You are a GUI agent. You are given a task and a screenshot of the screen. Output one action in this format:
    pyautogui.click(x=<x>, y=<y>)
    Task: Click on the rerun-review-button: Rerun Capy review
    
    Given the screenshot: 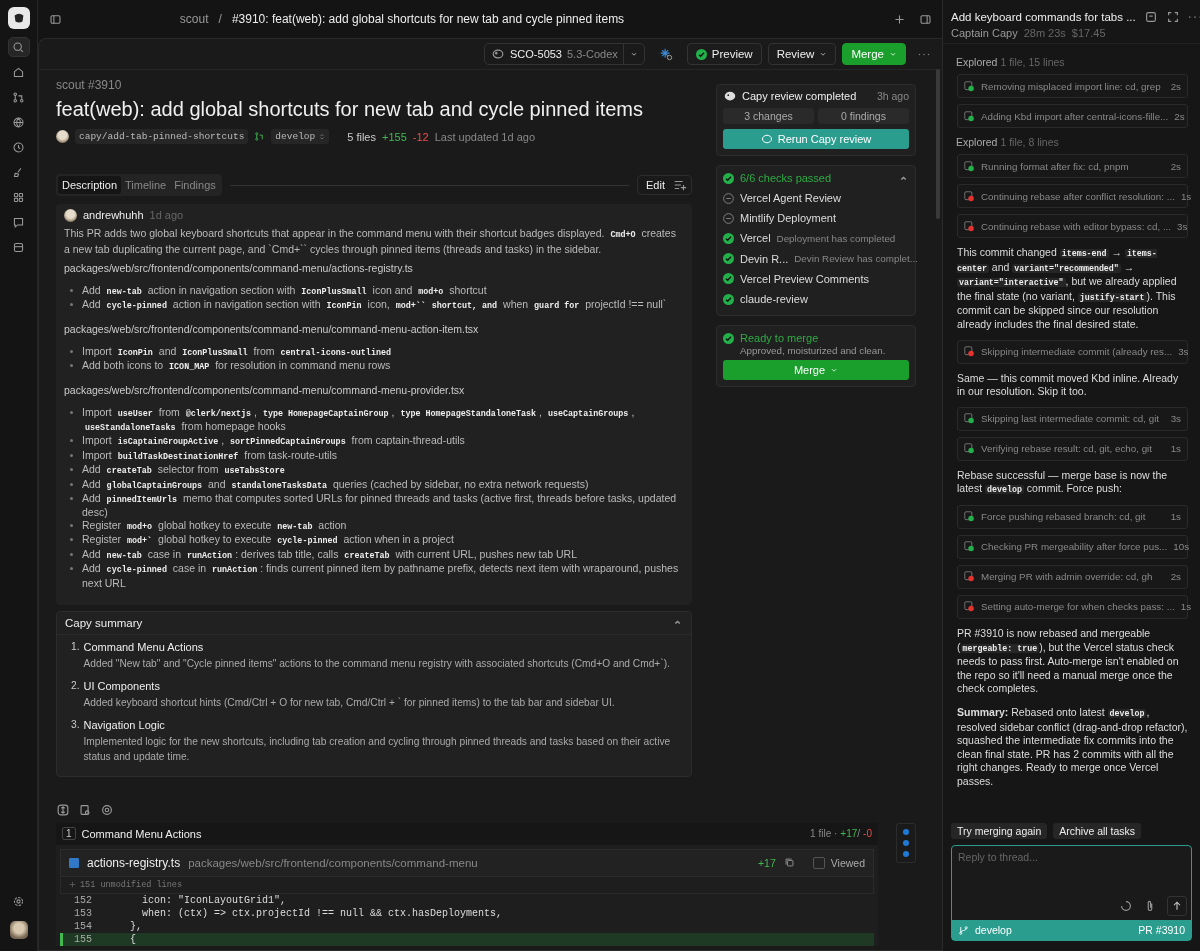 What is the action you would take?
    pyautogui.click(x=816, y=139)
    